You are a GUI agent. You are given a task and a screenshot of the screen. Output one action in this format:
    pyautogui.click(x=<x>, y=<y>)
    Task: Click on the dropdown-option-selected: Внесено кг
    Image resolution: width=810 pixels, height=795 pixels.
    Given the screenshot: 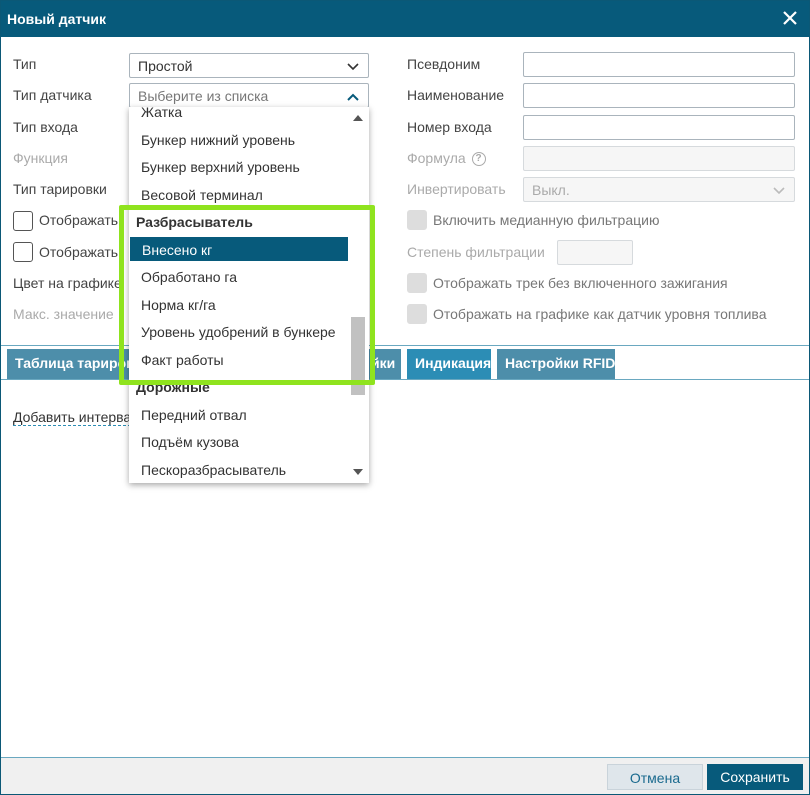 What is the action you would take?
    pyautogui.click(x=239, y=249)
    